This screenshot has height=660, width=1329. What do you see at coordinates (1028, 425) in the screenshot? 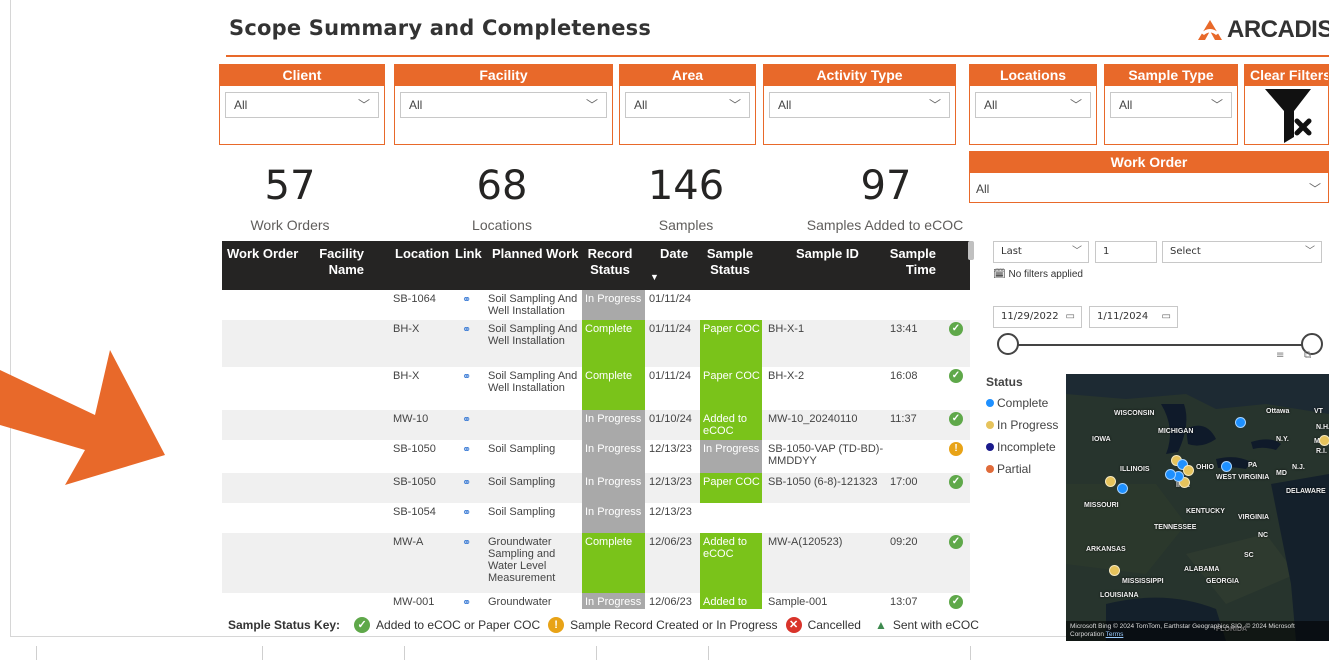
I see `legend-label: In Progress` at bounding box center [1028, 425].